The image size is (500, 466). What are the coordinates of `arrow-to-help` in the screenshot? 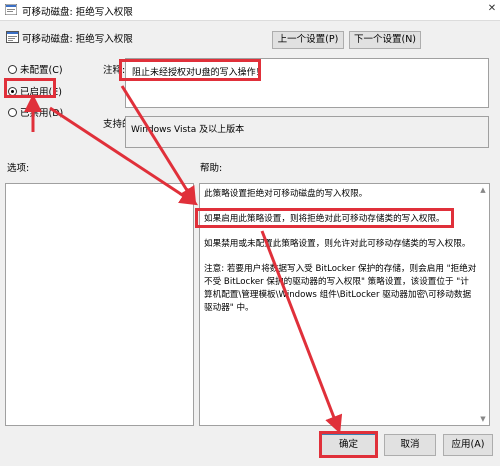 It's located at (124, 156).